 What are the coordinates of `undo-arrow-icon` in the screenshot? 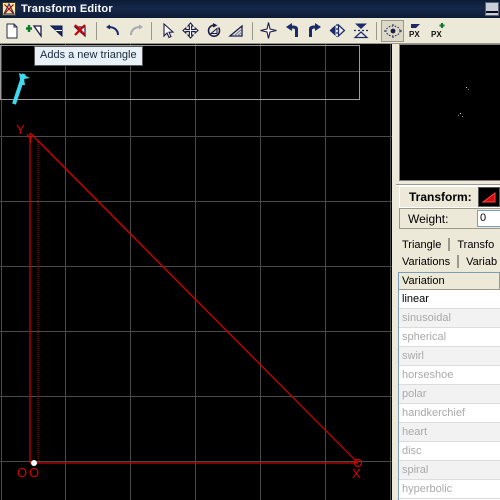 It's located at (112, 29).